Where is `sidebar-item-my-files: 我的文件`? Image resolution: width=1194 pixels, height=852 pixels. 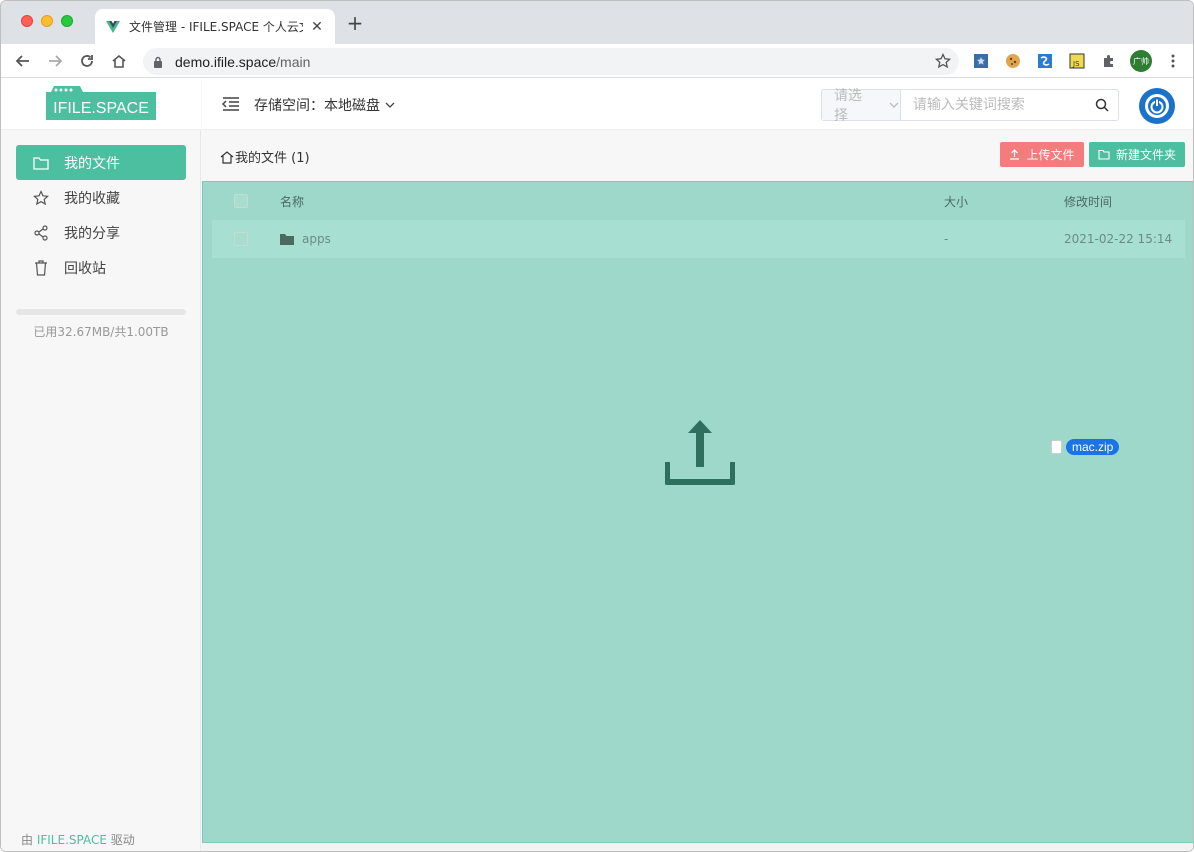
sidebar-item-my-files: 我的文件 is located at coordinates (101, 162).